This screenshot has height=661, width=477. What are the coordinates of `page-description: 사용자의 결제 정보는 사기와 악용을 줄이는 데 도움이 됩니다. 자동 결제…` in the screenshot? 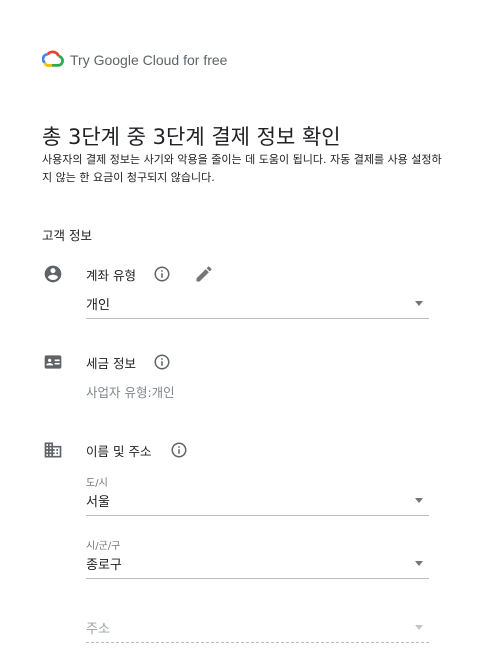 It's located at (242, 168).